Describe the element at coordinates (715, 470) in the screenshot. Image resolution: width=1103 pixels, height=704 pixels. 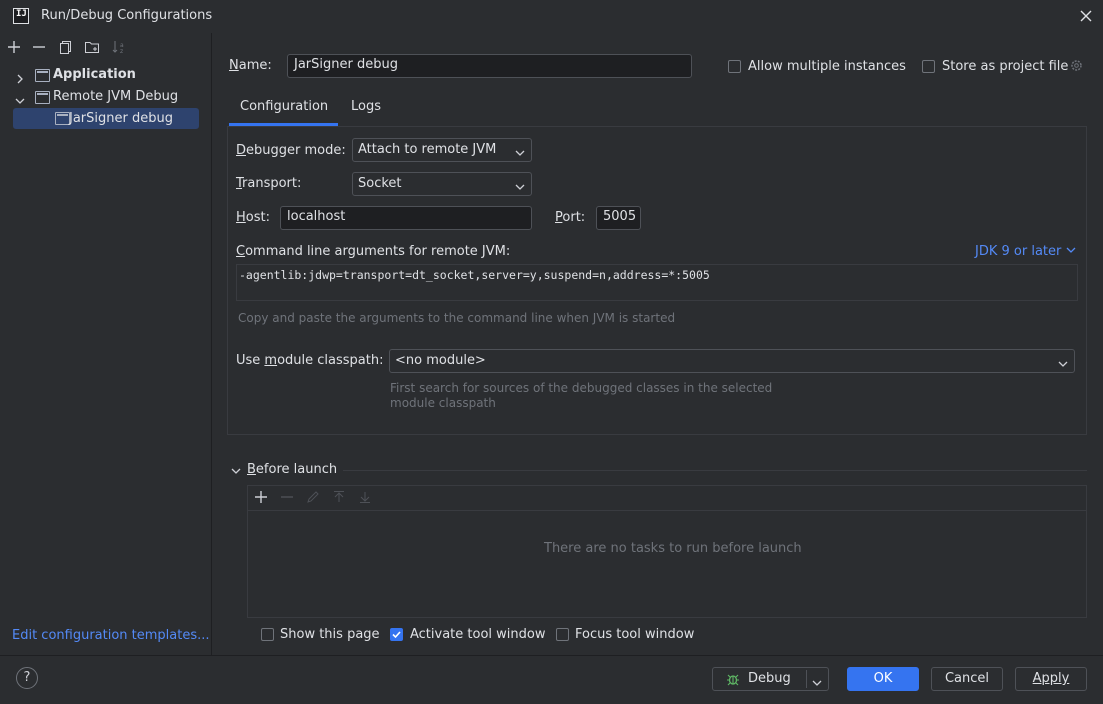
I see `before-launch-divider` at that location.